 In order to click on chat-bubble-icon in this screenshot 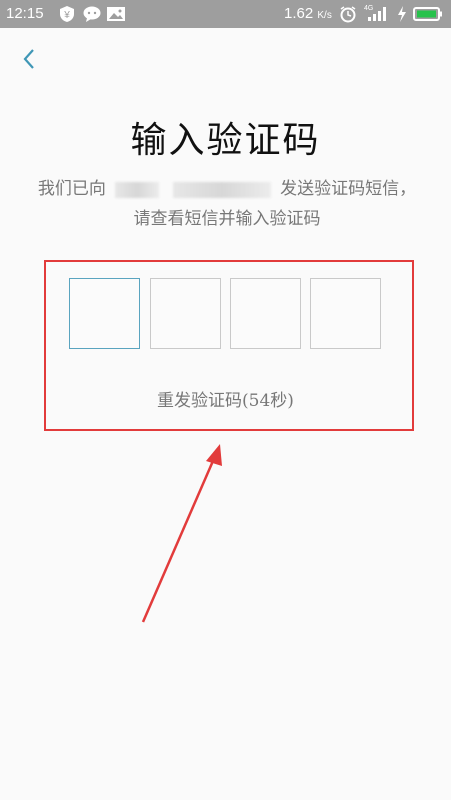, I will do `click(92, 16)`.